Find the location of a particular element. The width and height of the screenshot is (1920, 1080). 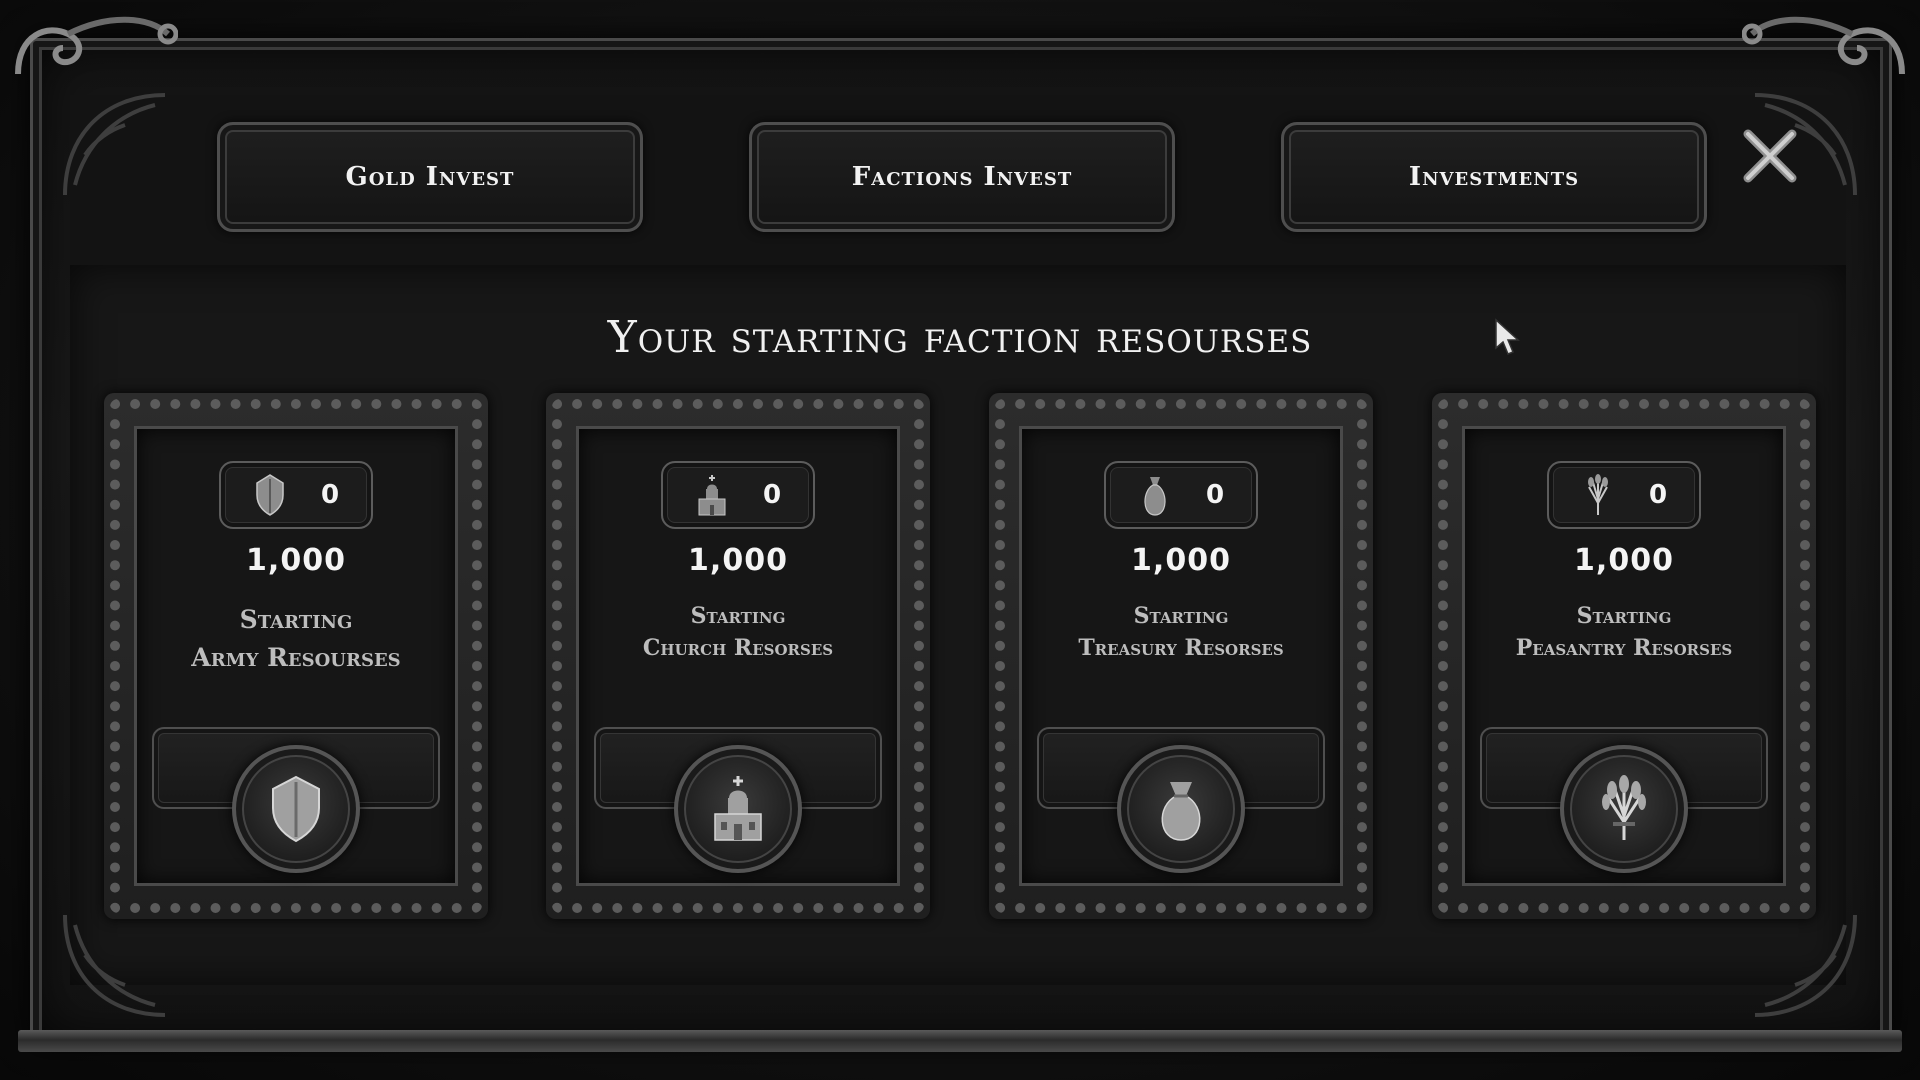

faction-card-church: 0 1,000 Starting Church Resorses is located at coordinates (738, 656).